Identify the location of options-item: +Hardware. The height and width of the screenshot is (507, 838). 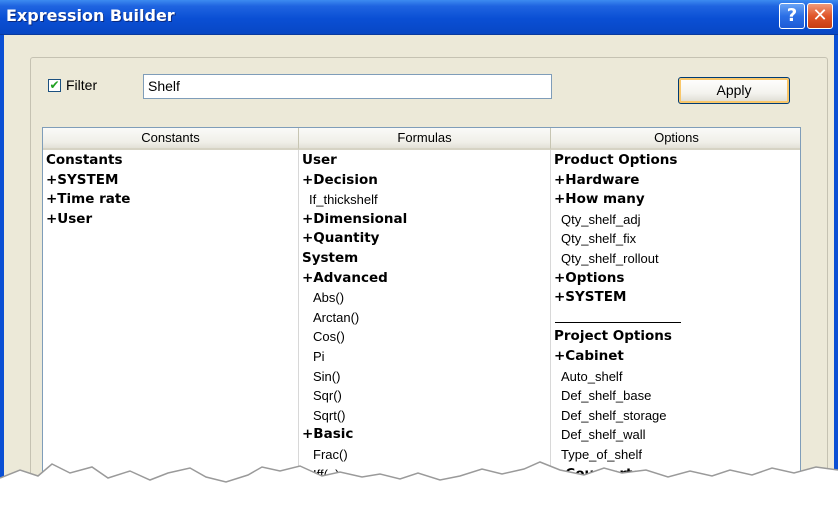
(596, 180).